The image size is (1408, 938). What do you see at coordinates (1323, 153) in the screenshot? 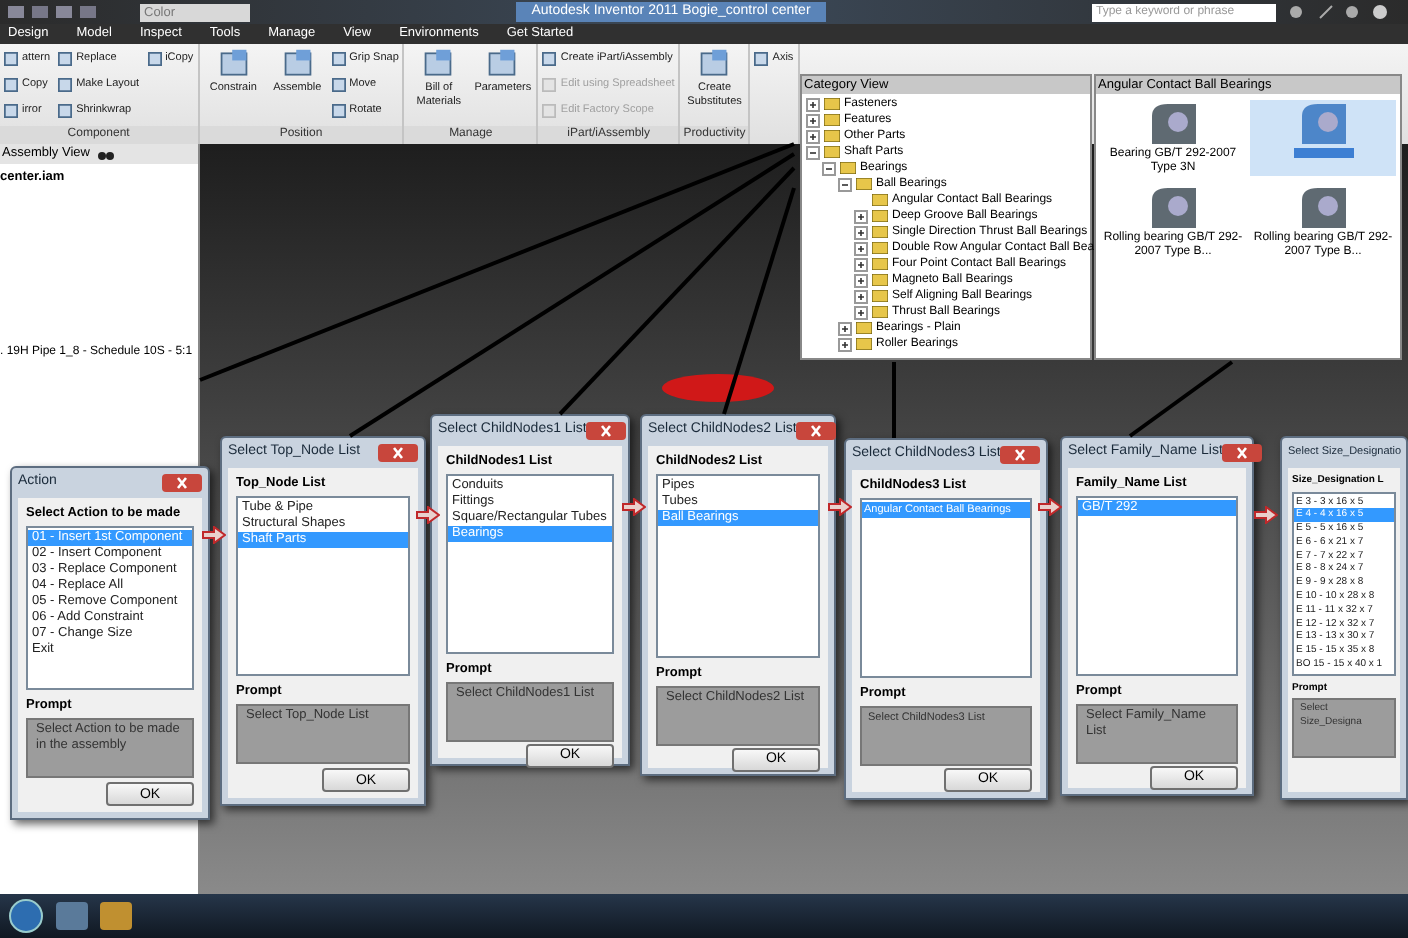
I see `selection-bar` at bounding box center [1323, 153].